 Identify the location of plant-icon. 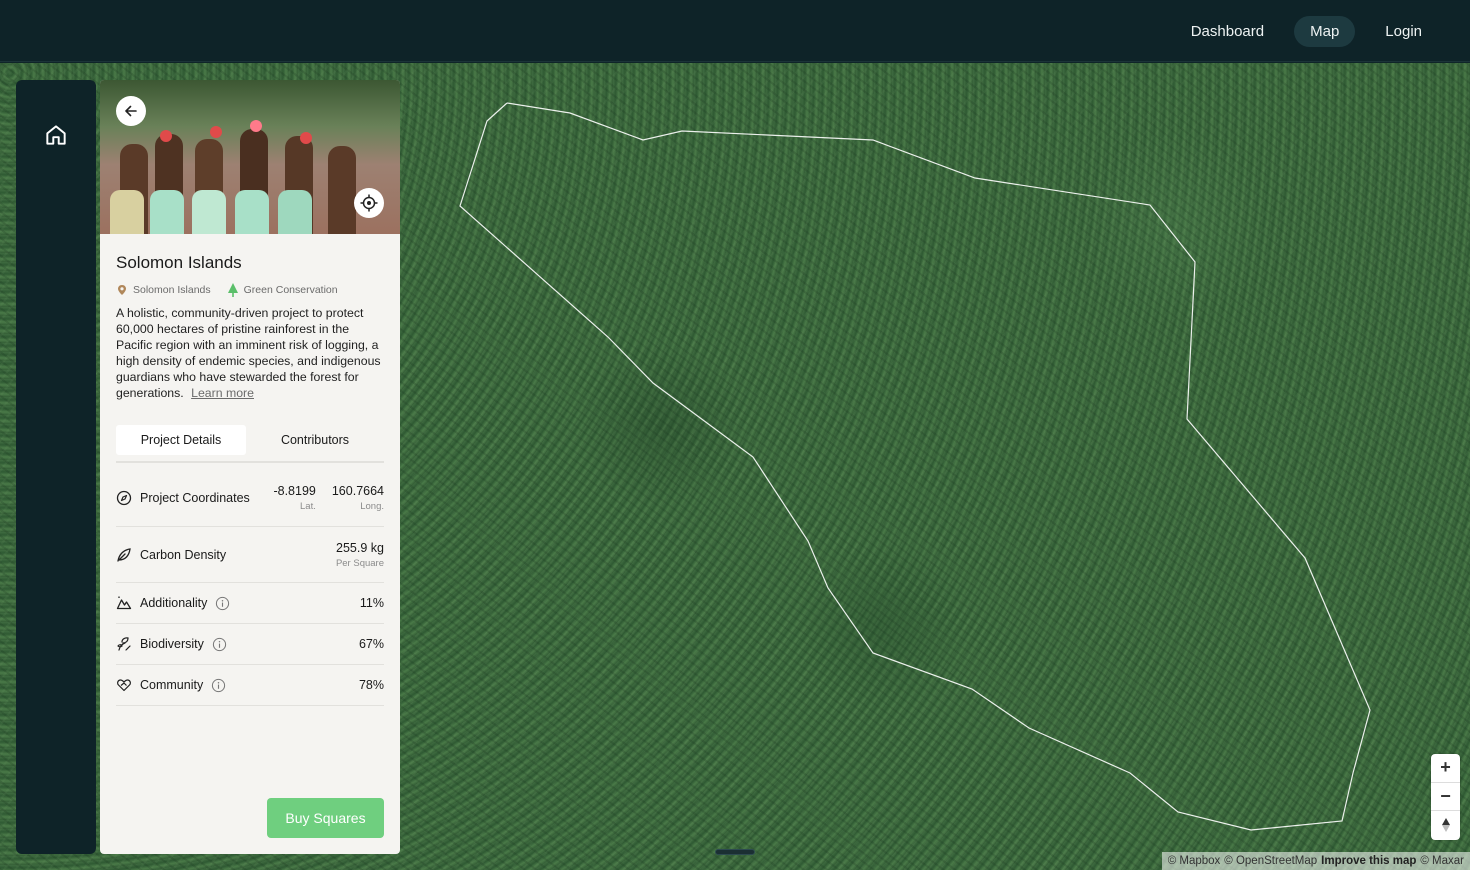
(124, 644).